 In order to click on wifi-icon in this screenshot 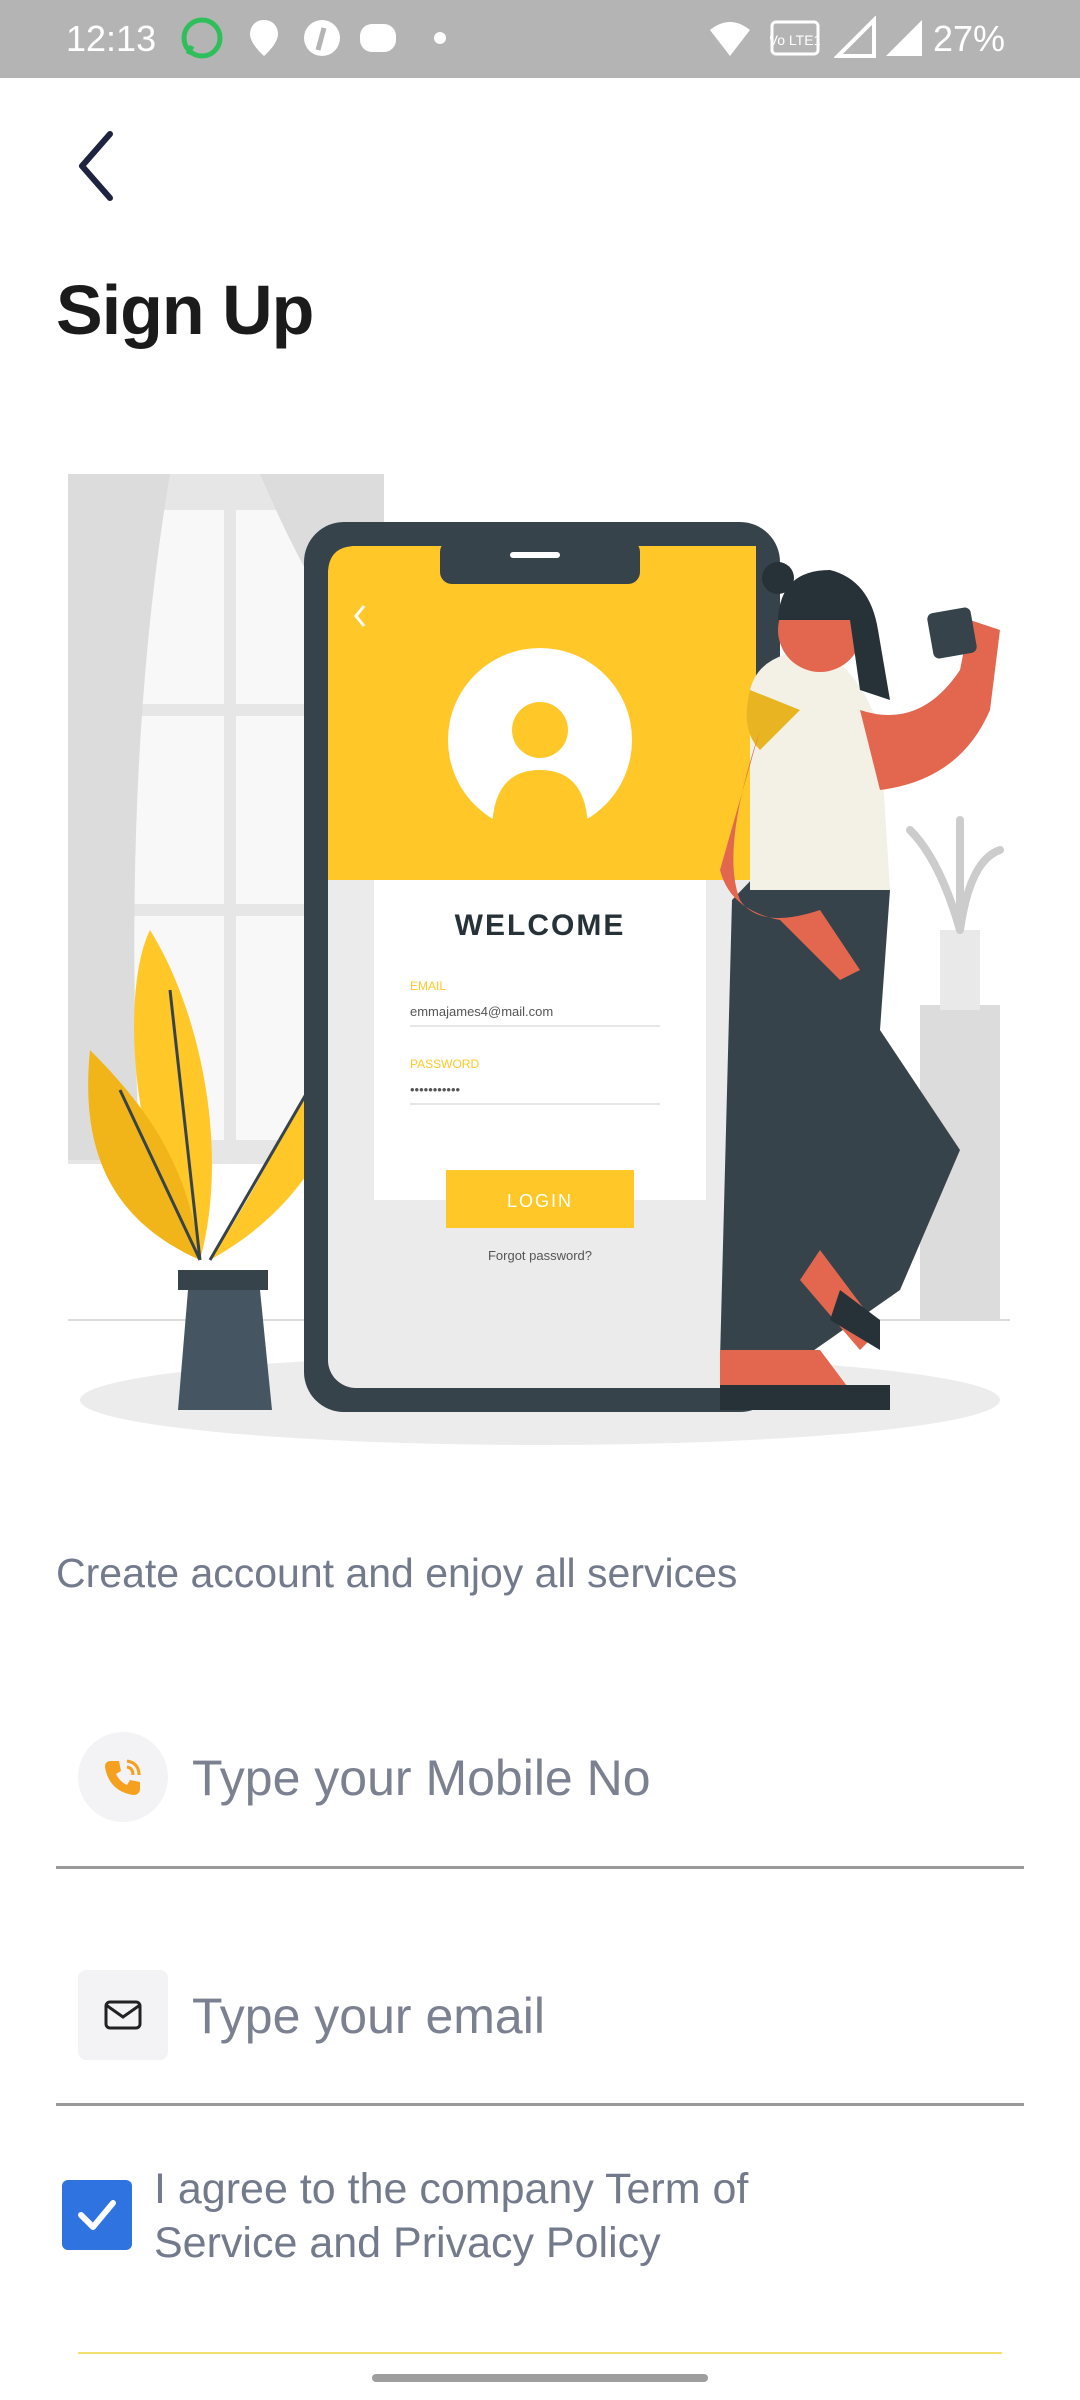, I will do `click(730, 39)`.